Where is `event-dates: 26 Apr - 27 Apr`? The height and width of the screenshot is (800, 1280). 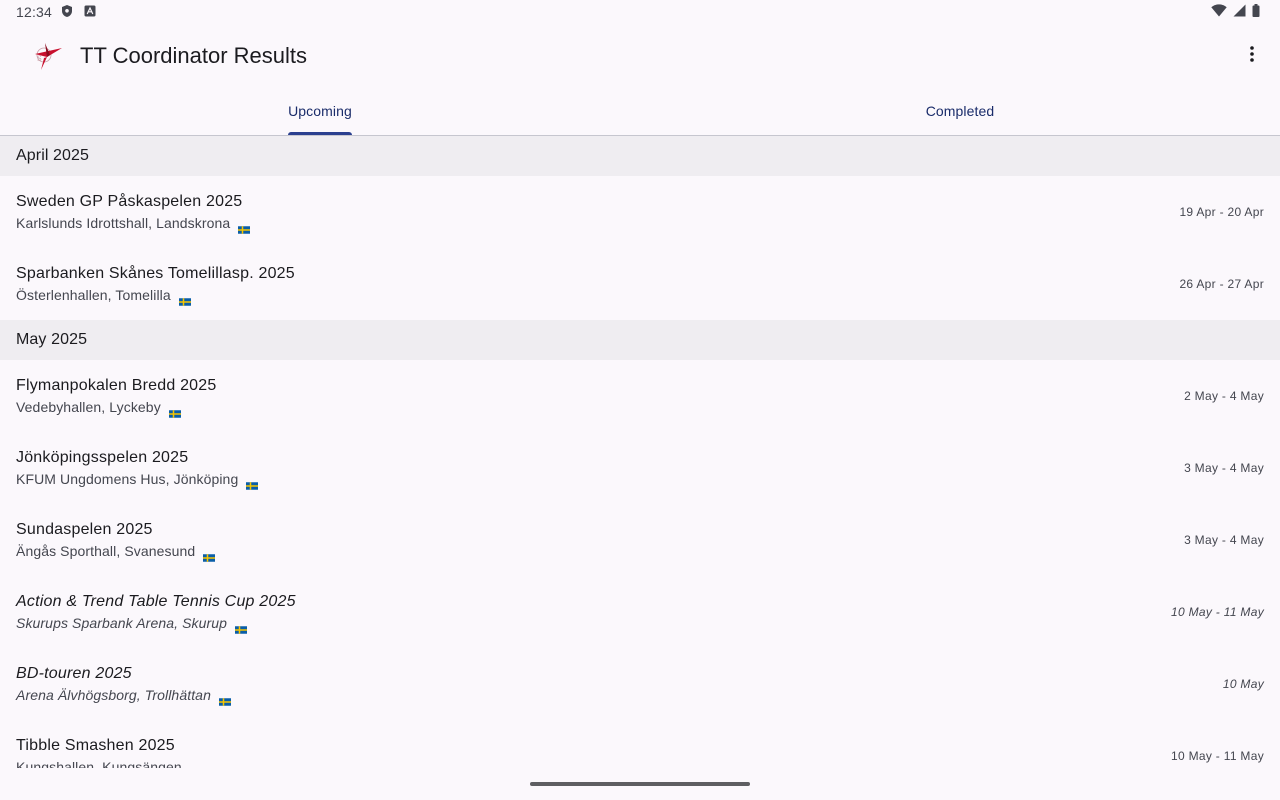 event-dates: 26 Apr - 27 Apr is located at coordinates (1221, 284).